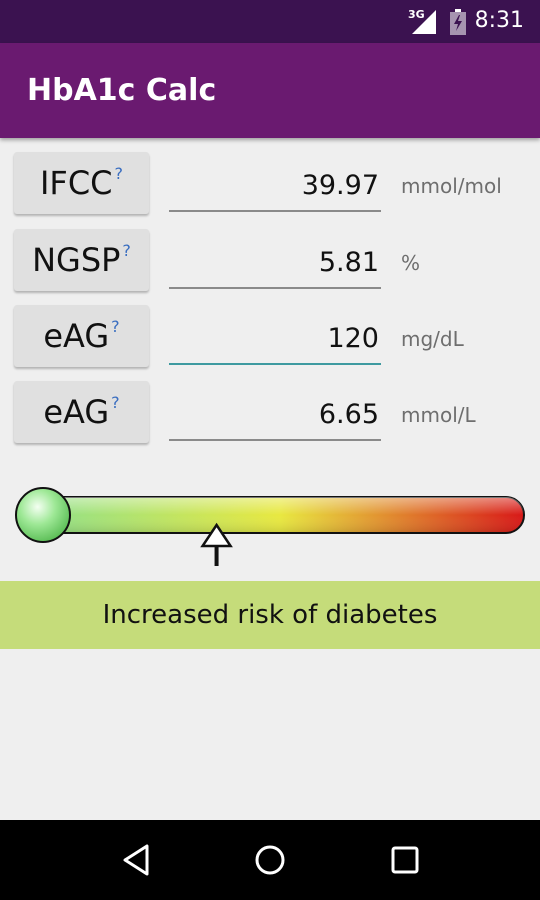 The image size is (540, 900). Describe the element at coordinates (275, 186) in the screenshot. I see `ifcc-input` at that location.